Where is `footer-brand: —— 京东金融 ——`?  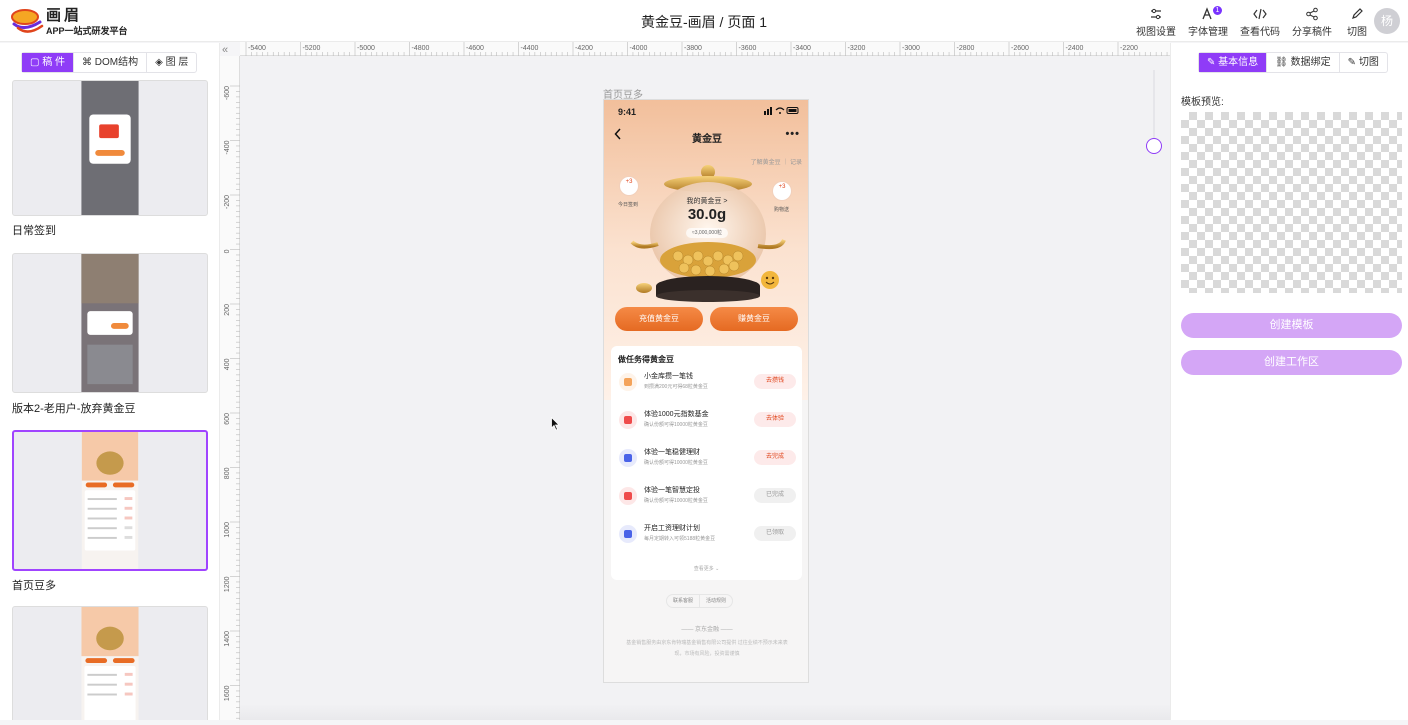
footer-brand: —— 京东金融 —— is located at coordinates (707, 630).